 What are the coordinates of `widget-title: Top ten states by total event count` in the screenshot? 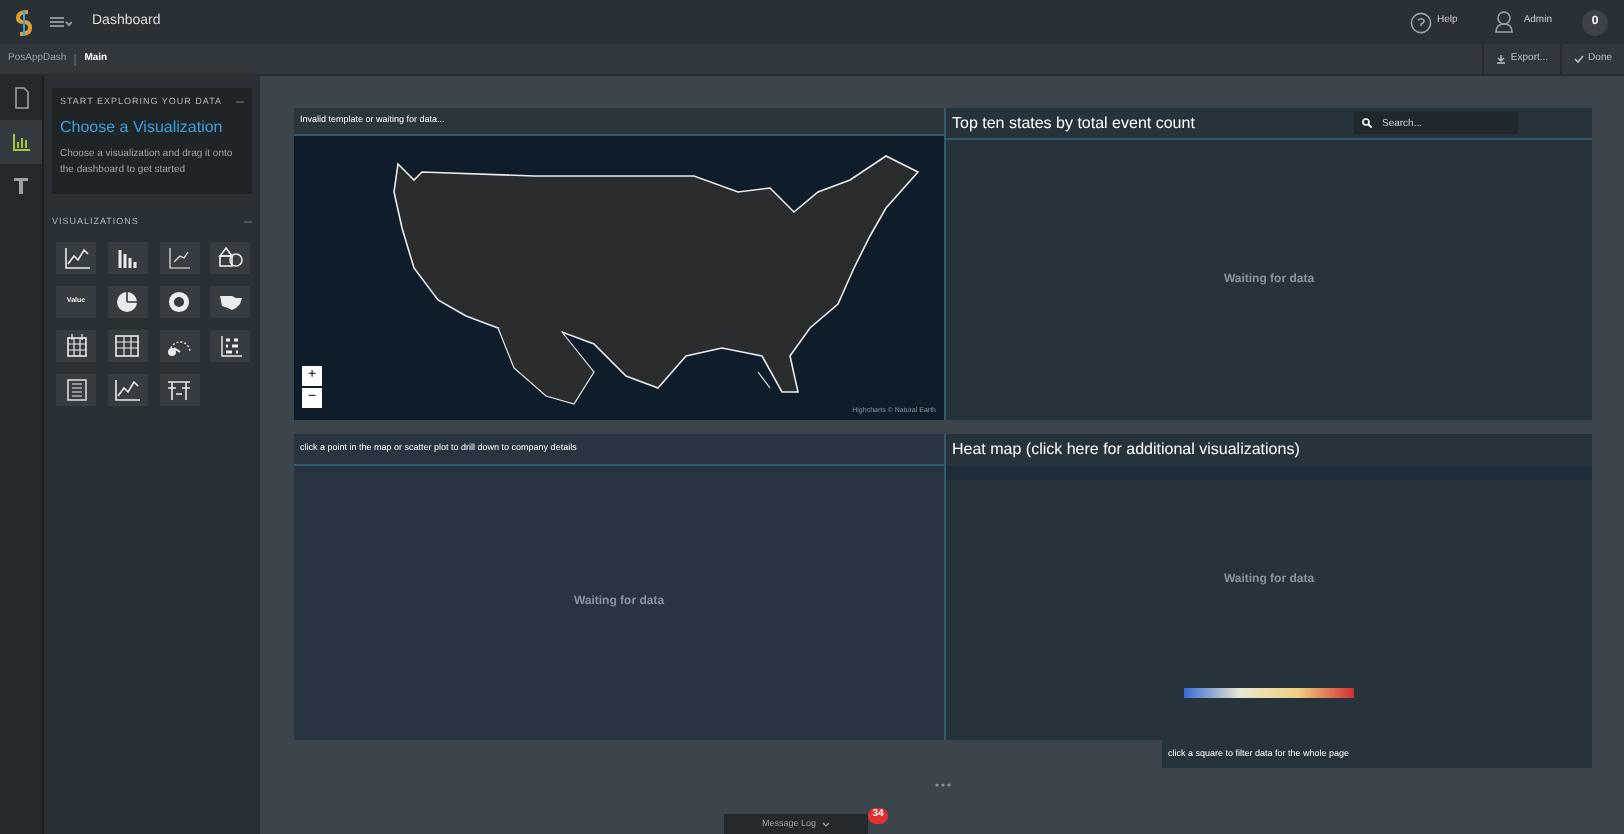 It's located at (1074, 123).